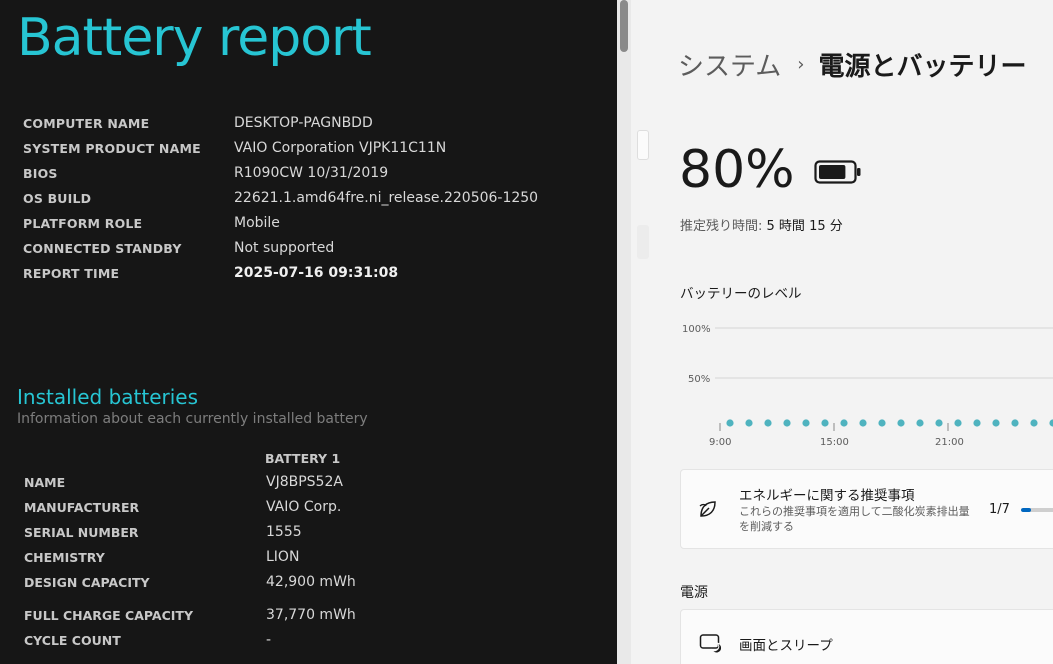 The image size is (1053, 664). What do you see at coordinates (837, 172) in the screenshot?
I see `battery-icon` at bounding box center [837, 172].